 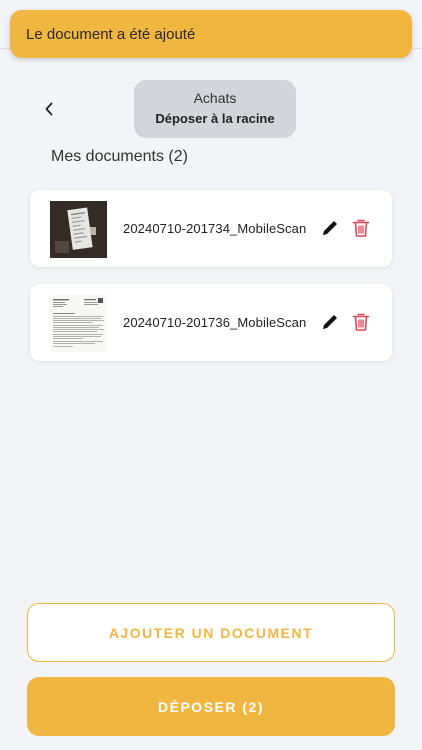 I want to click on document-name: 20240710-201736_MobileScan, so click(x=215, y=322).